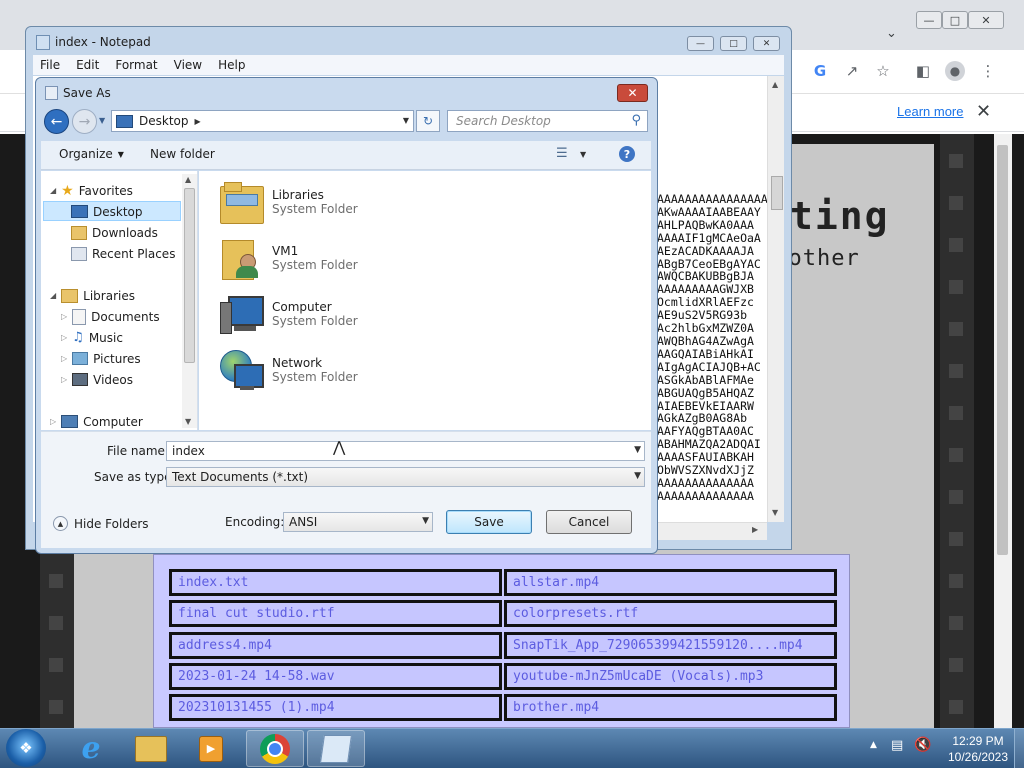 This screenshot has width=1024, height=768. I want to click on browser-maximize-button: □, so click(955, 20).